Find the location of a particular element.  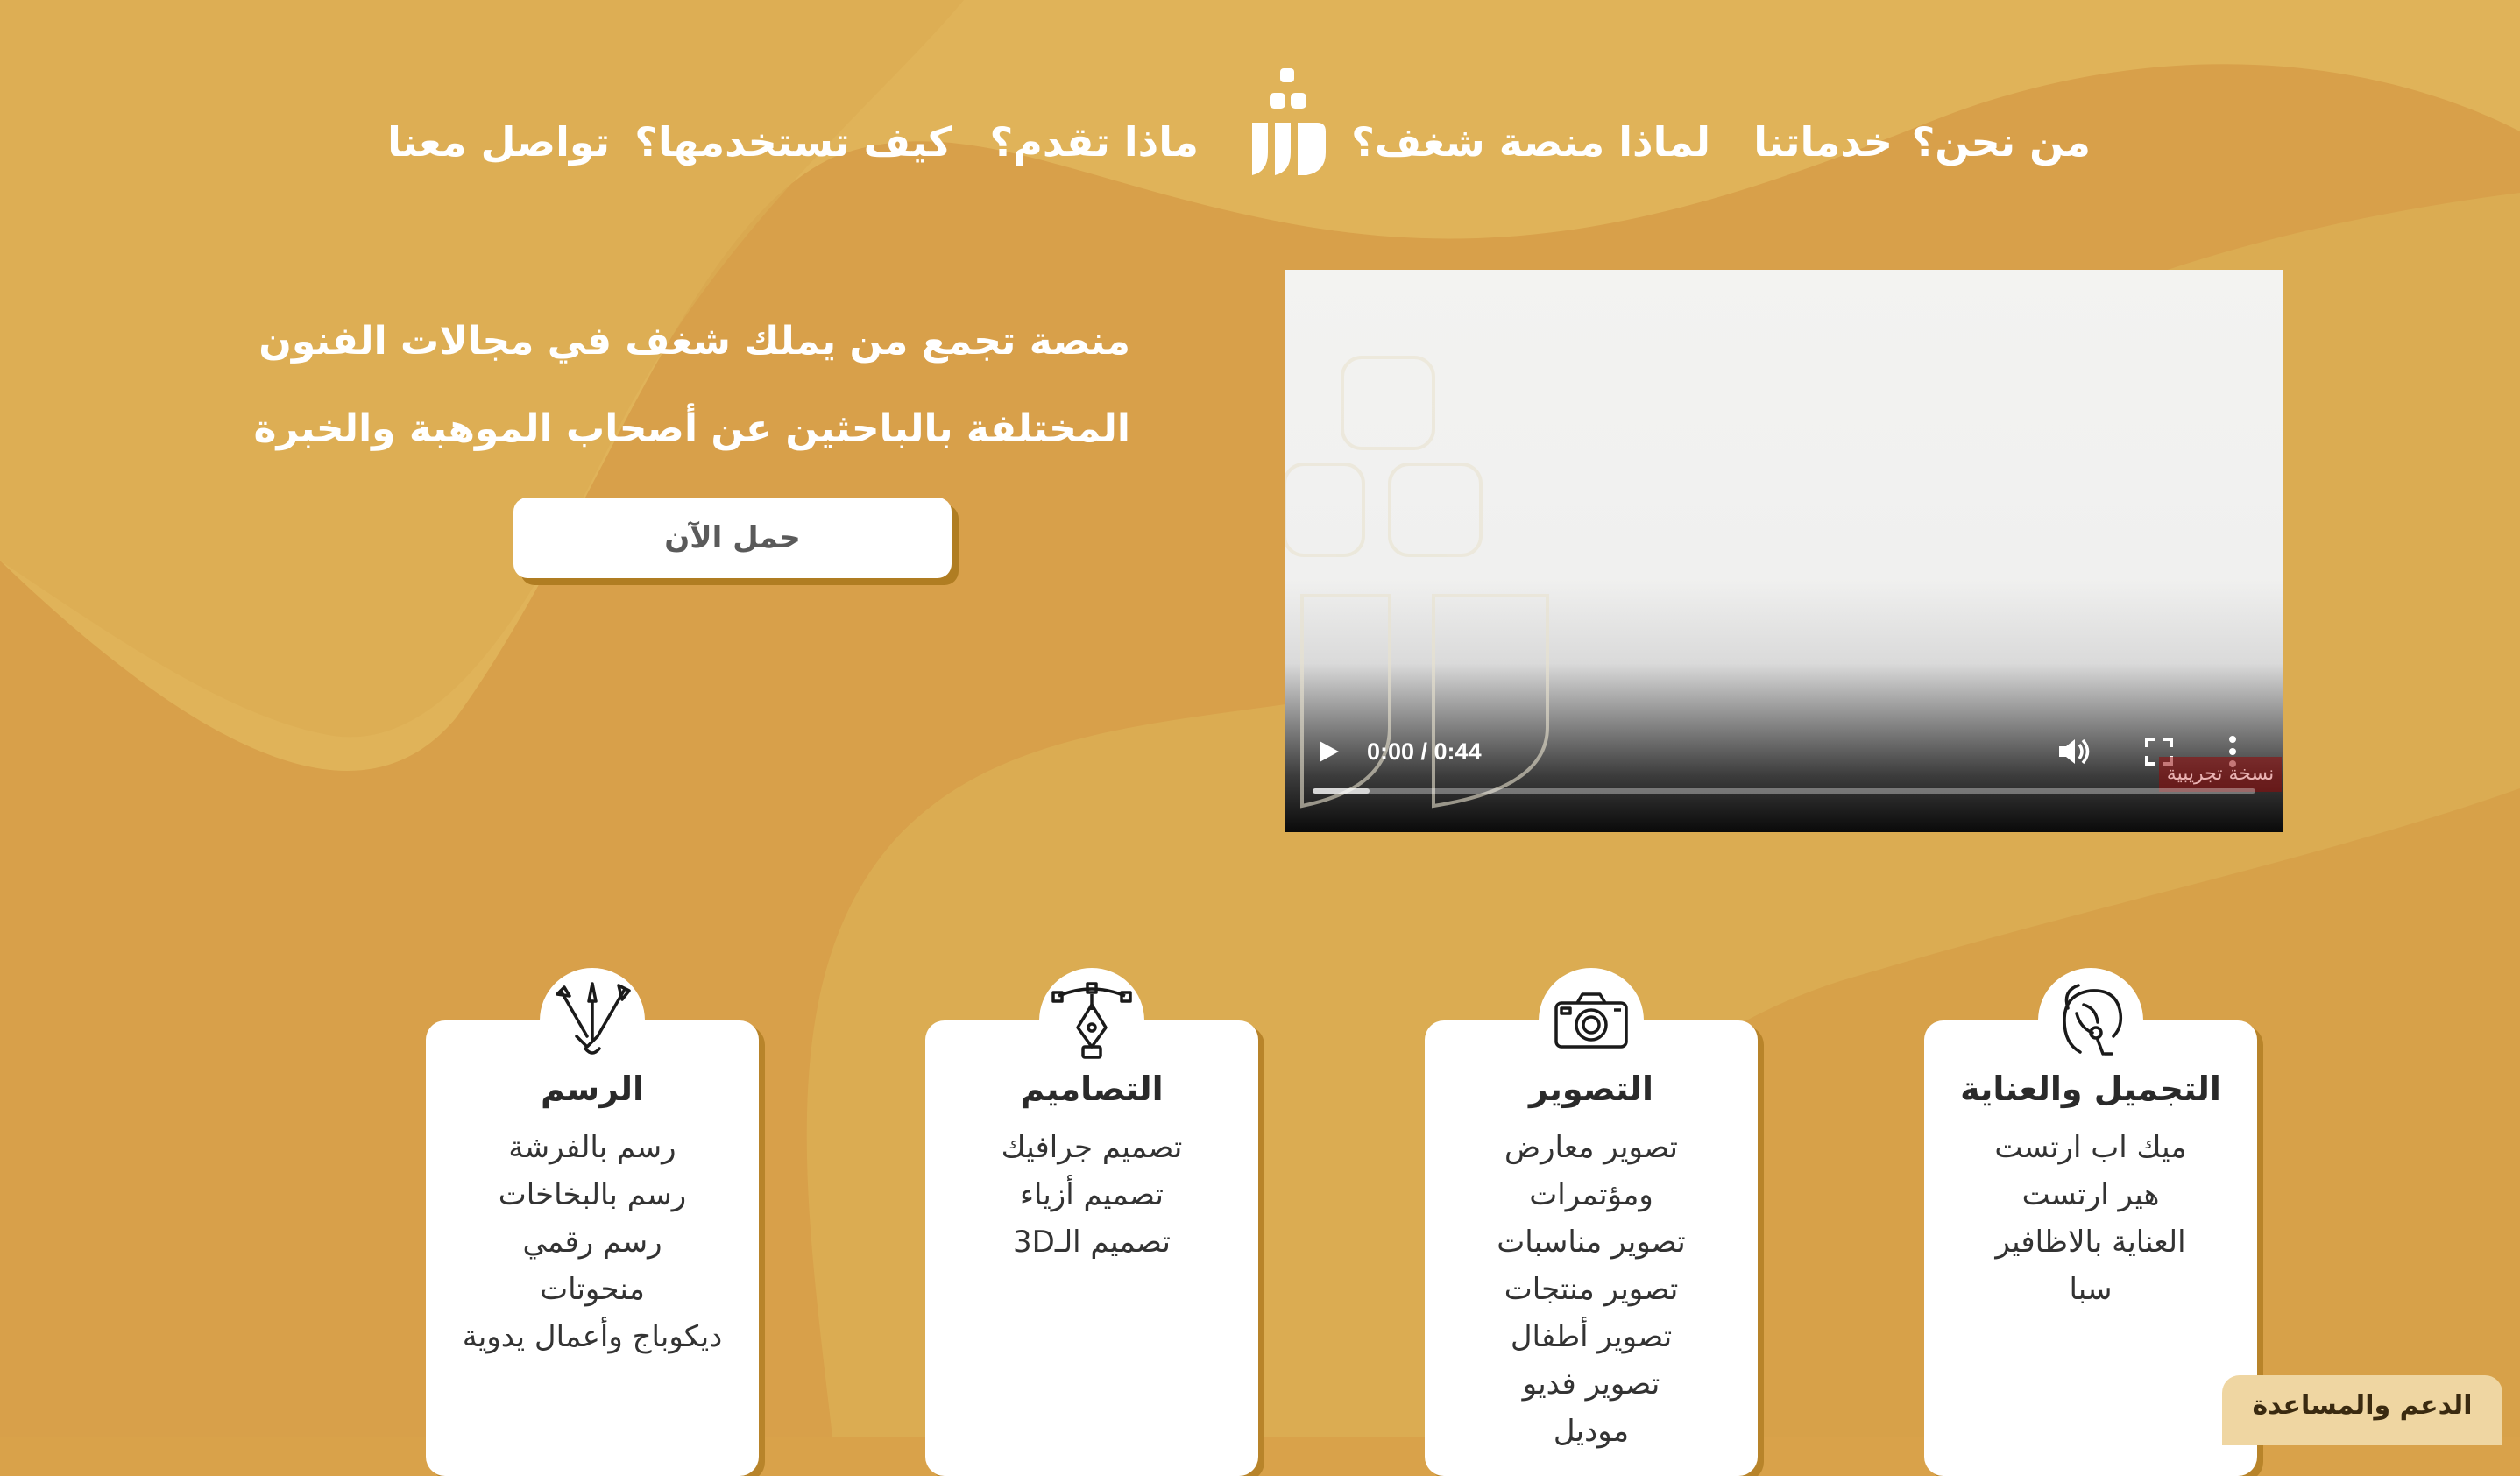

brushes-icon is located at coordinates (593, 1019).